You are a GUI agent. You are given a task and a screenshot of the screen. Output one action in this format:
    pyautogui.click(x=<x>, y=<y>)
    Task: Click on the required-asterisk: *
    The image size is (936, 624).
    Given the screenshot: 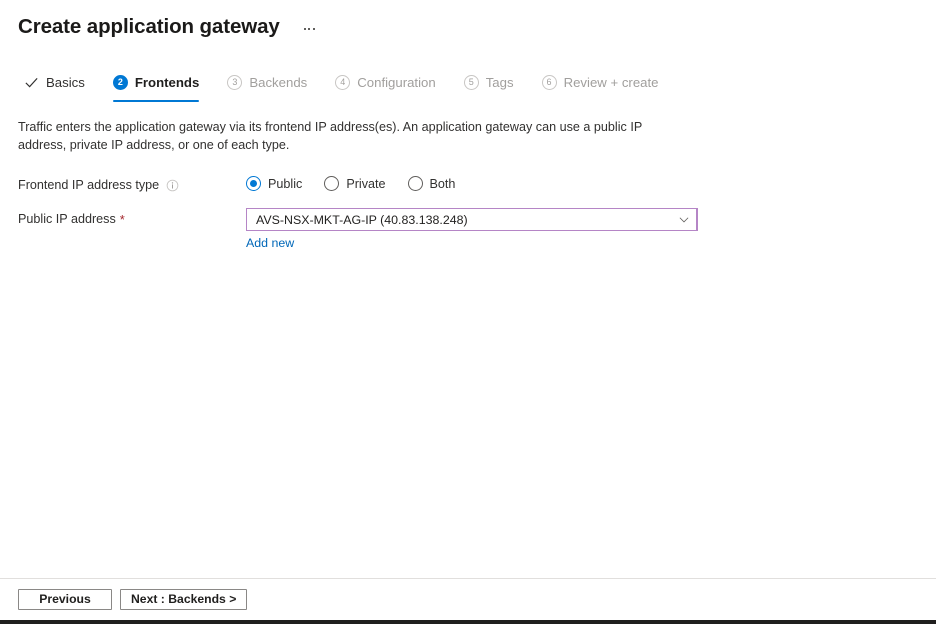 What is the action you would take?
    pyautogui.click(x=122, y=219)
    